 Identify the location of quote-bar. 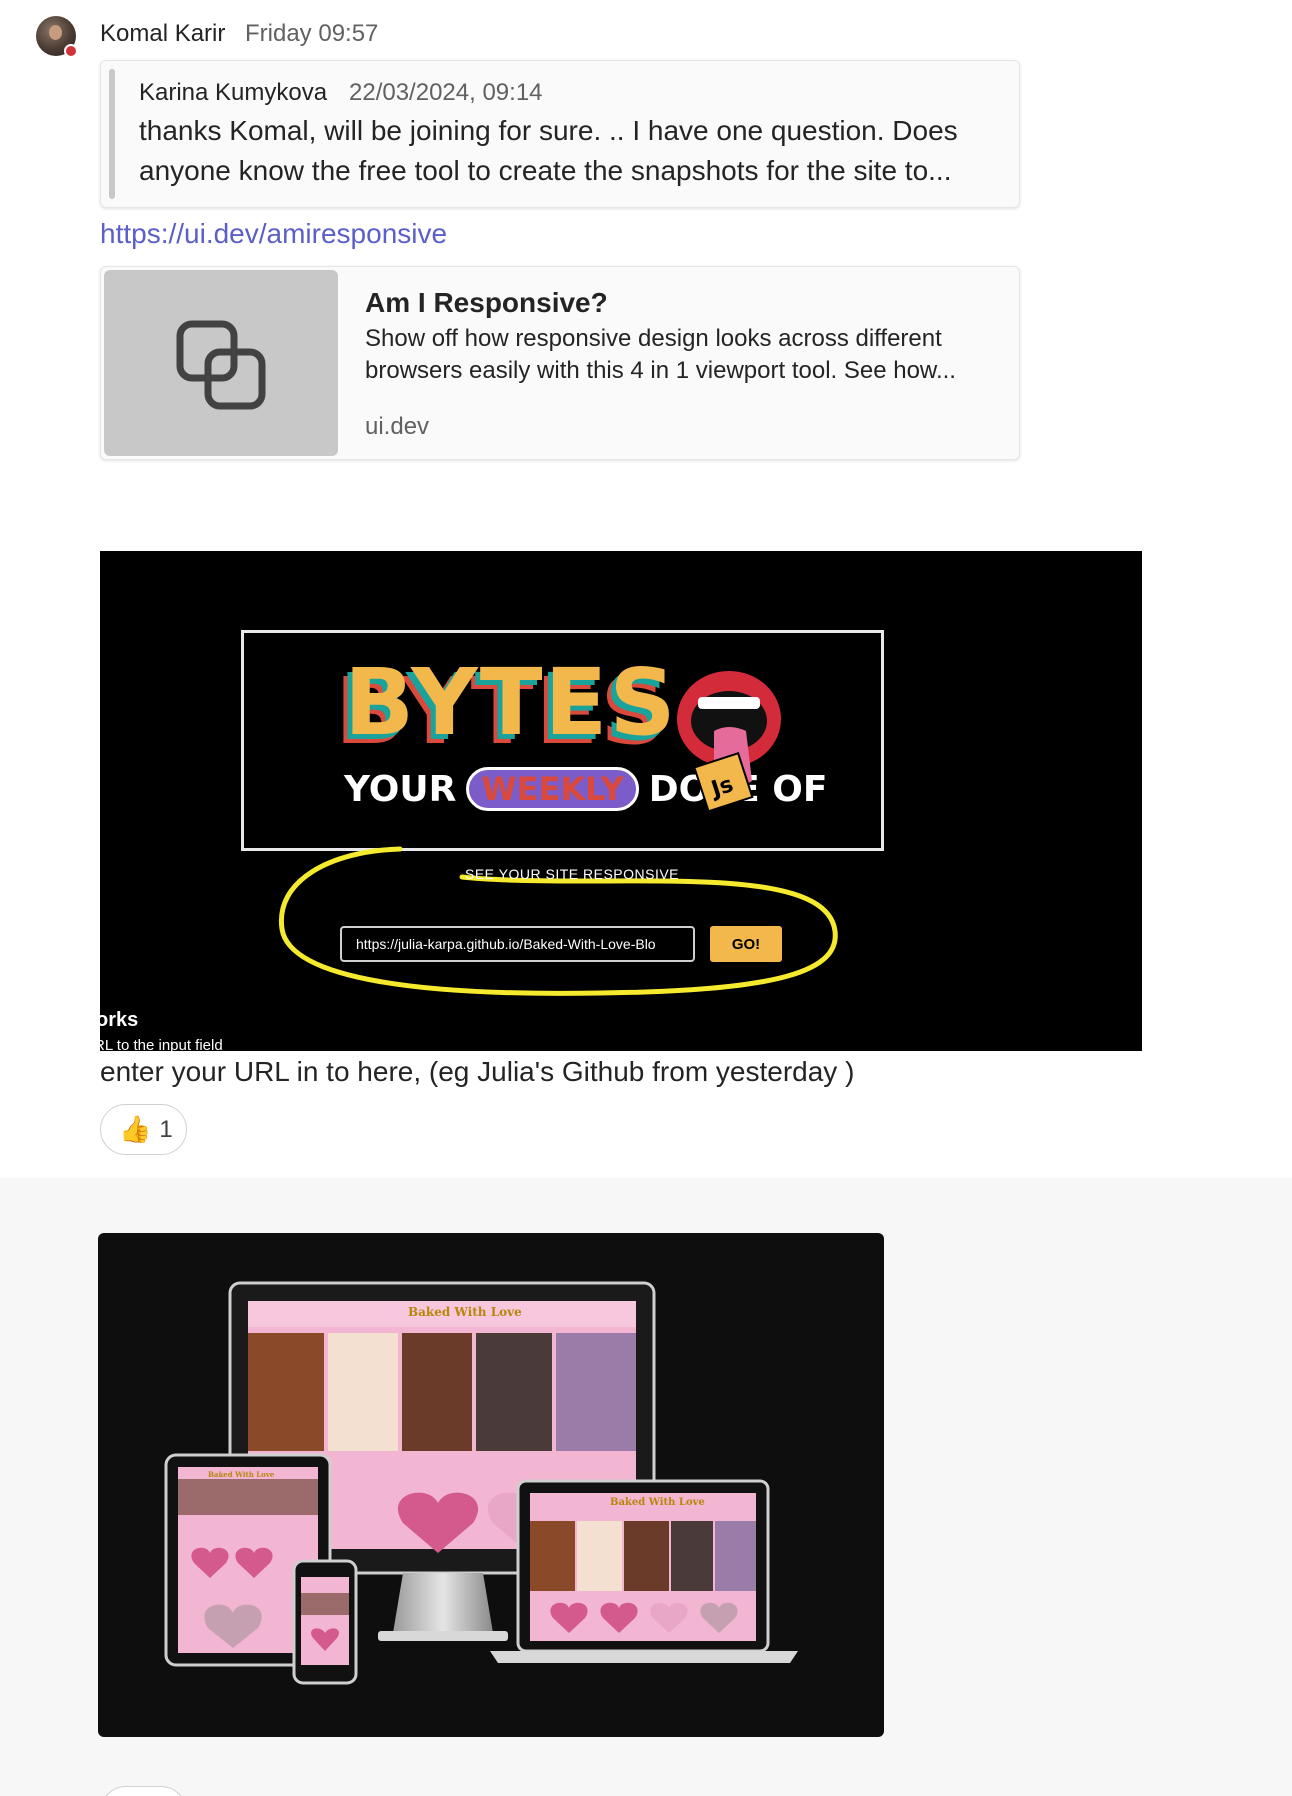
(112, 134).